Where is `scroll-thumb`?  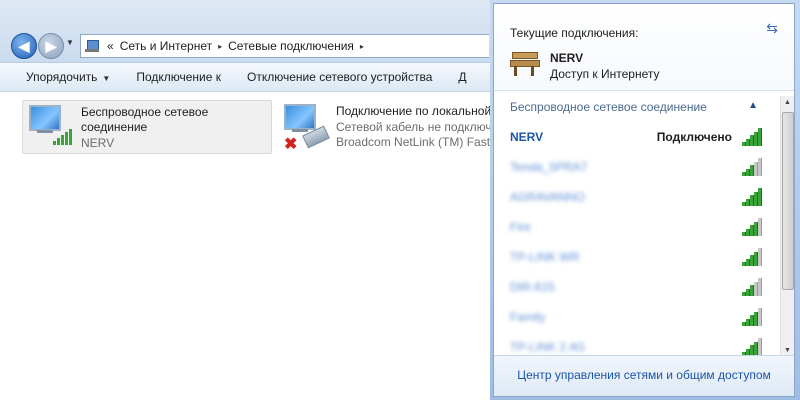 scroll-thumb is located at coordinates (788, 201).